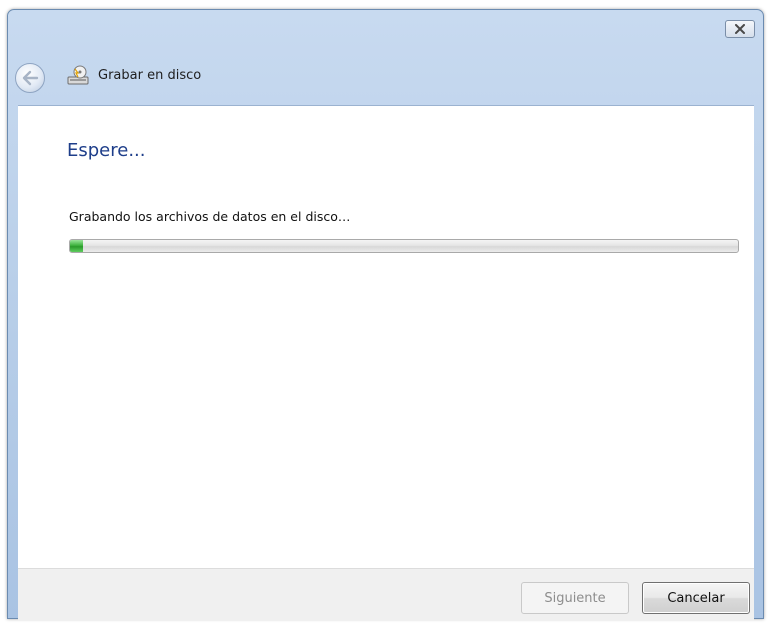 The width and height of the screenshot is (770, 623). I want to click on close-icon, so click(740, 29).